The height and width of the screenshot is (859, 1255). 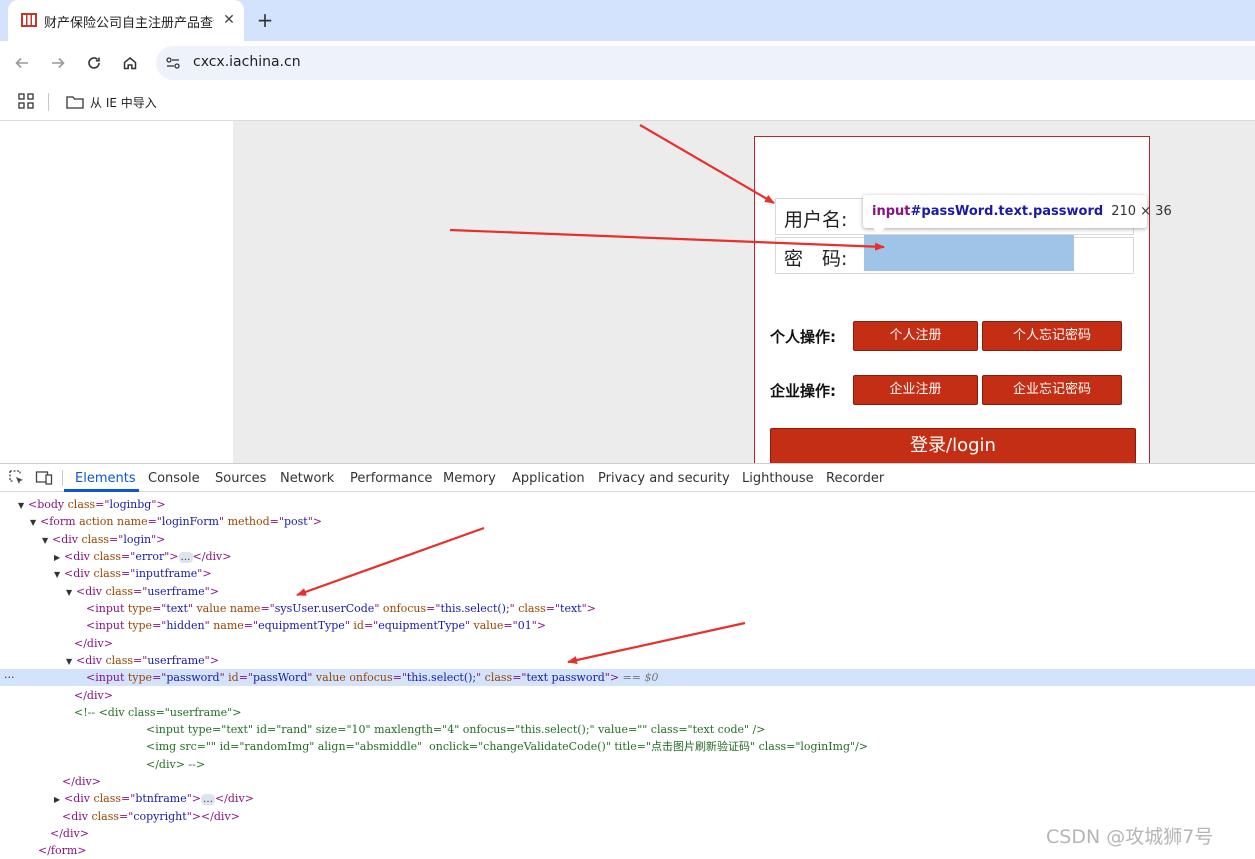 I want to click on tooltip-tag: input, so click(x=891, y=211).